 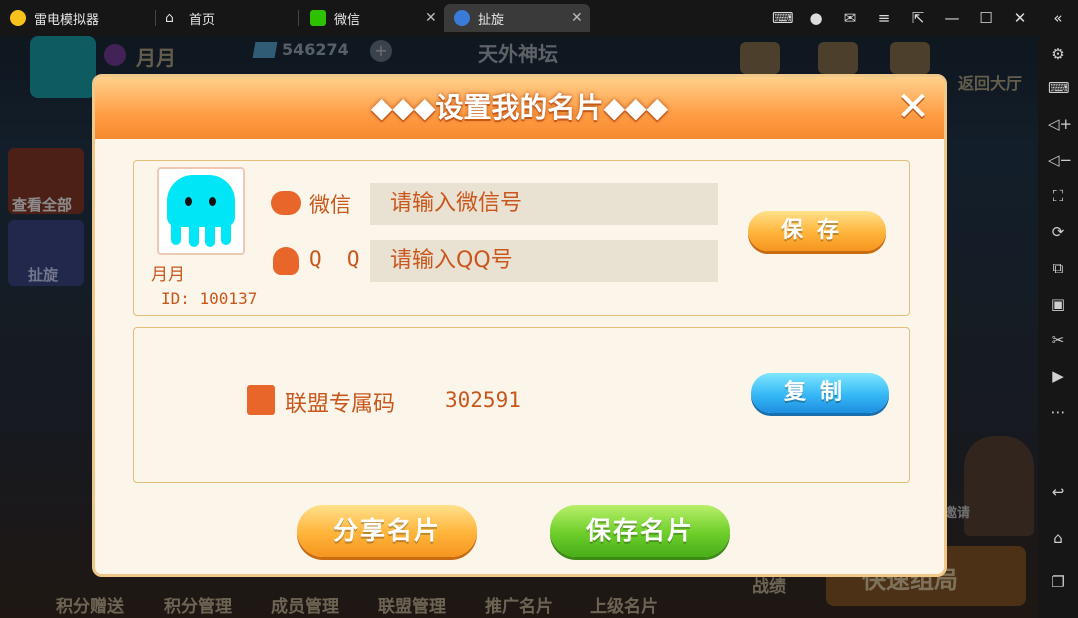 I want to click on share-card-button: 分享名片, so click(x=387, y=531).